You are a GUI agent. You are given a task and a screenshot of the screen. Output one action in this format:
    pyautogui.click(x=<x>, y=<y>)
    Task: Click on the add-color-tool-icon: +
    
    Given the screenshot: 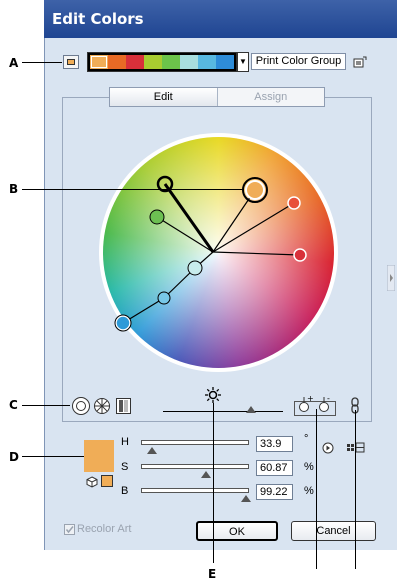 What is the action you would take?
    pyautogui.click(x=306, y=404)
    